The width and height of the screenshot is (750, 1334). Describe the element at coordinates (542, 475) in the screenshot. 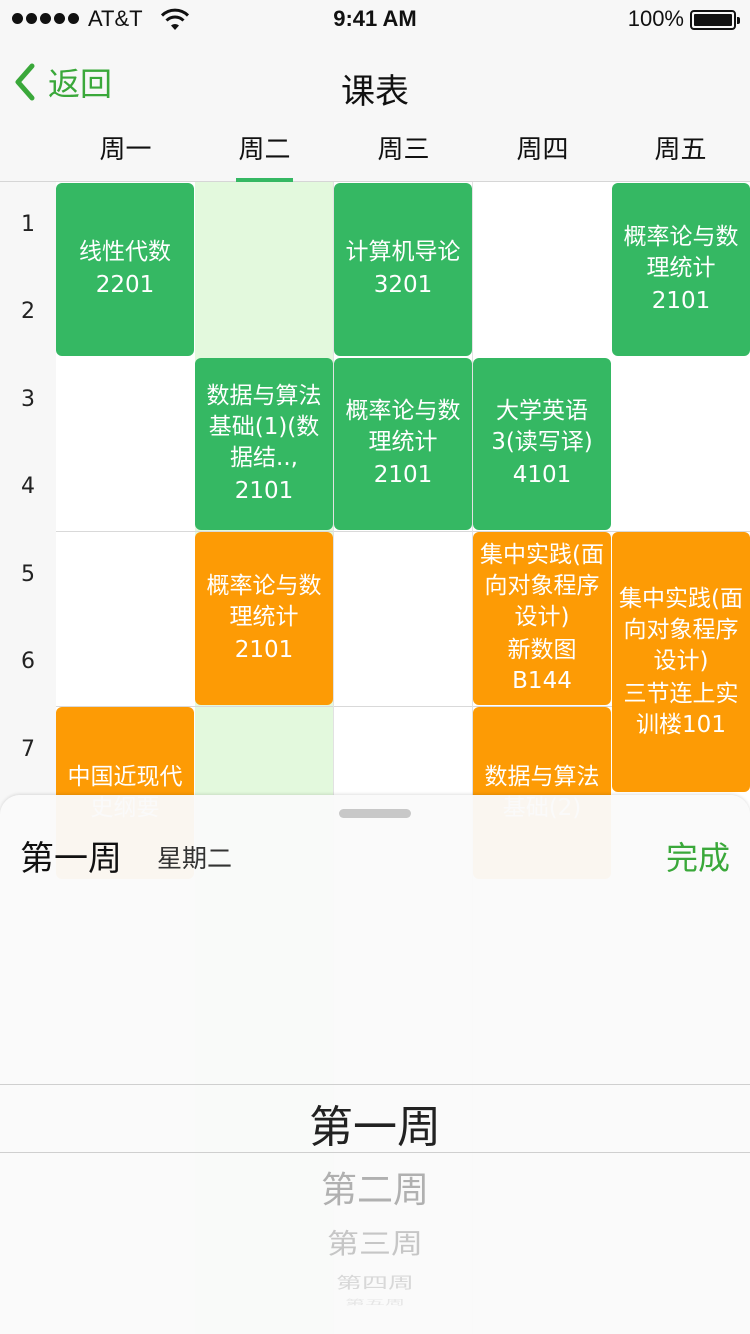

I see `course-room: 4101` at that location.